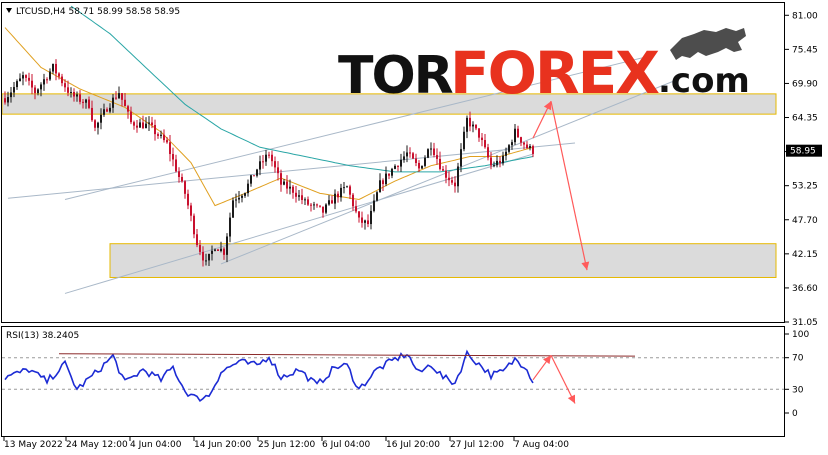  I want to click on current-price-tag: 58.95, so click(804, 150).